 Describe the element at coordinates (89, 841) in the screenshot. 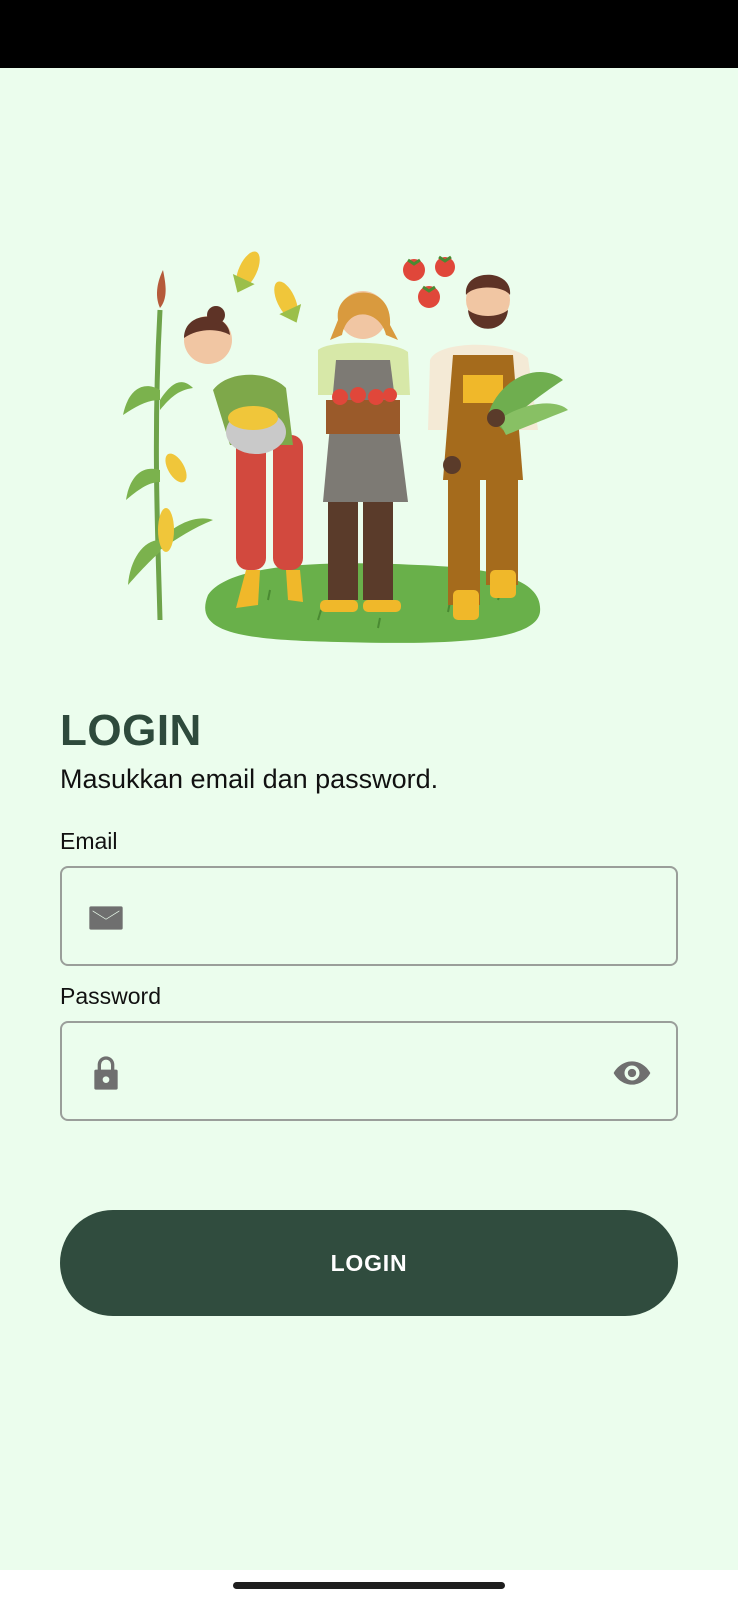

I see `email-label: Email` at that location.